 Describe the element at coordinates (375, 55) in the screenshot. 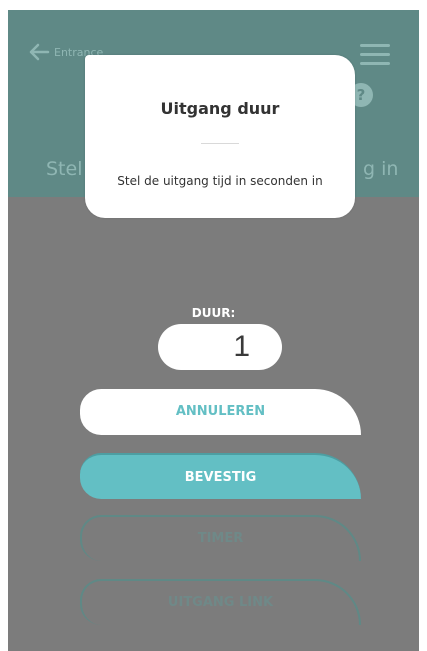

I see `hamburger-menu-icon` at that location.